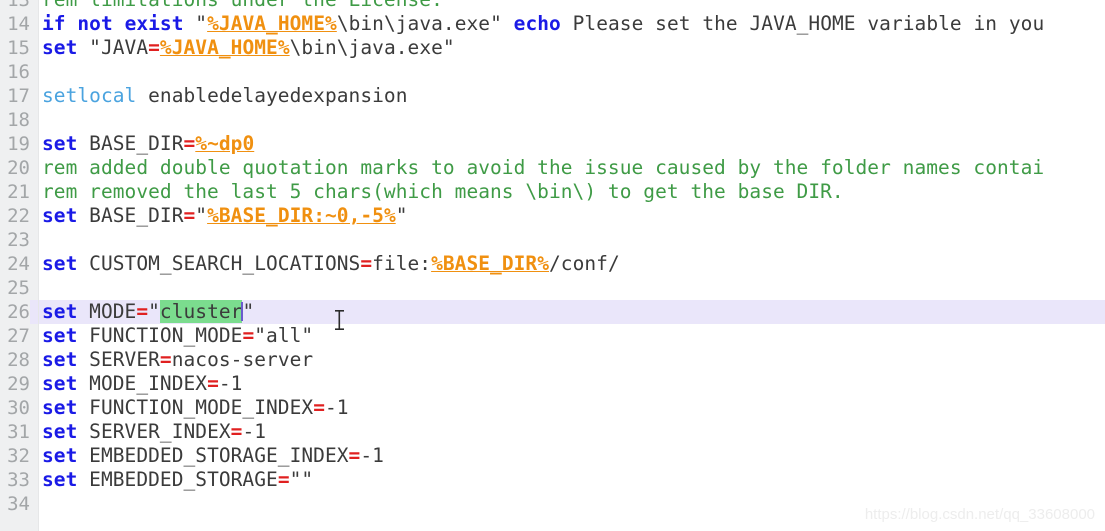  I want to click on code-line-text: setlocal enabledelayedexpansion, so click(225, 96).